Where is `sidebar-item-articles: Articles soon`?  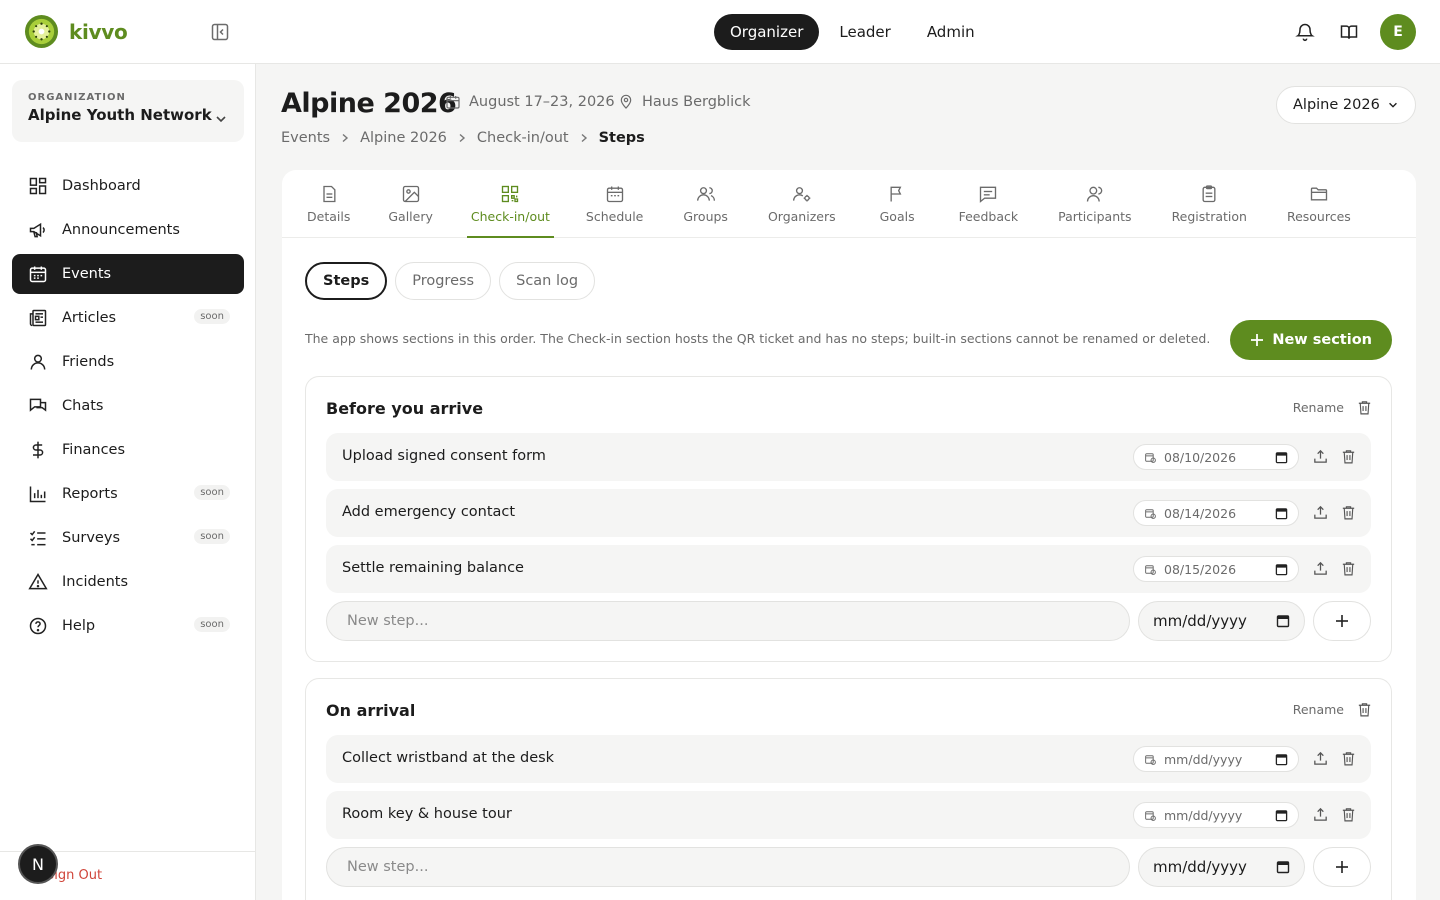
sidebar-item-articles: Articles soon is located at coordinates (128, 318).